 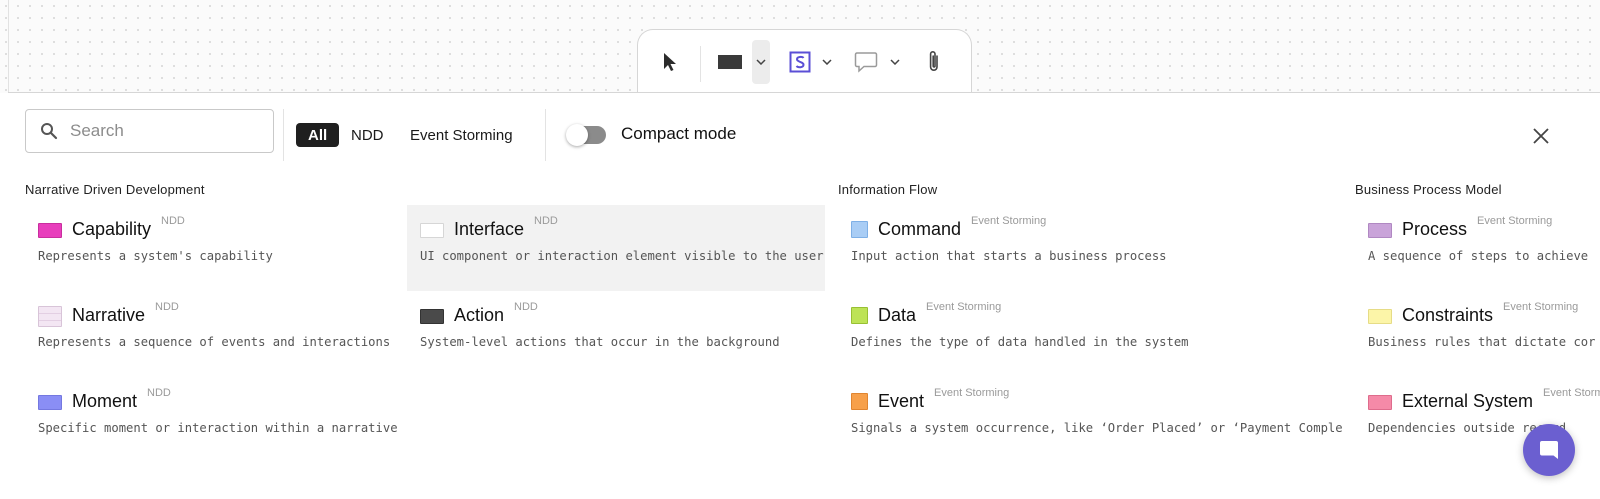 I want to click on item-name: Data, so click(x=897, y=315).